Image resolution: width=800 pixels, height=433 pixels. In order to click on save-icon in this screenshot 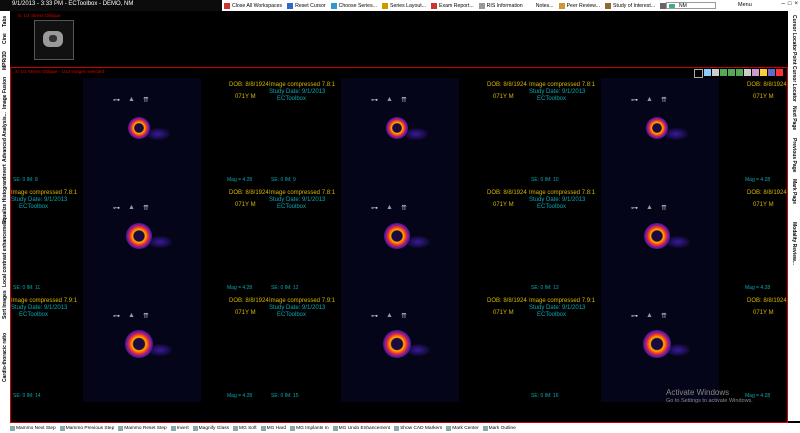, I will do `click(747, 72)`.